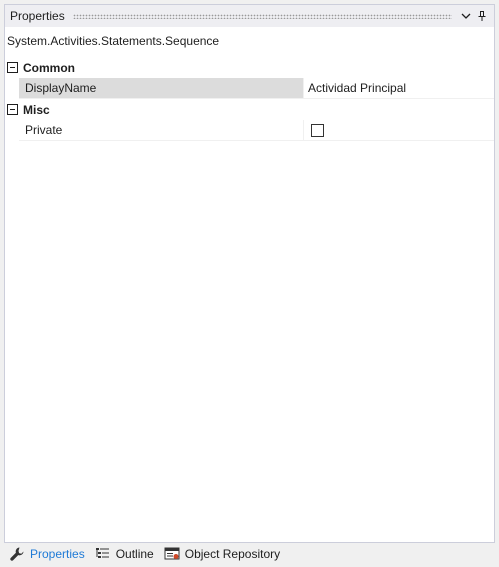 This screenshot has width=499, height=567. I want to click on bottom-tab-strip: Properties Outline Object Repository, so click(144, 554).